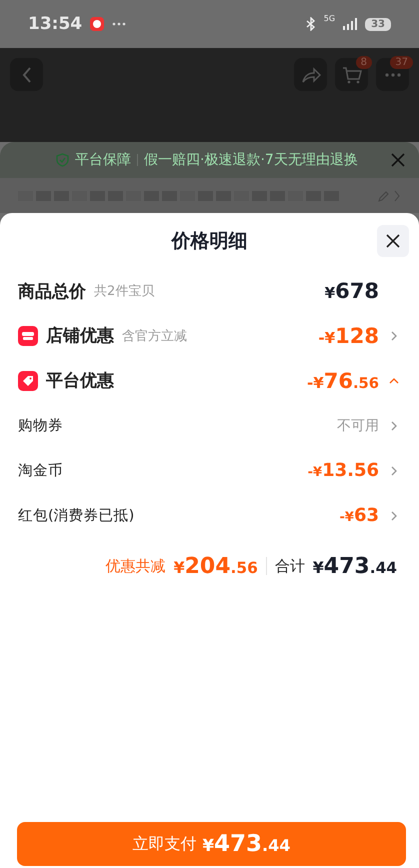  I want to click on tag-icon, so click(28, 380).